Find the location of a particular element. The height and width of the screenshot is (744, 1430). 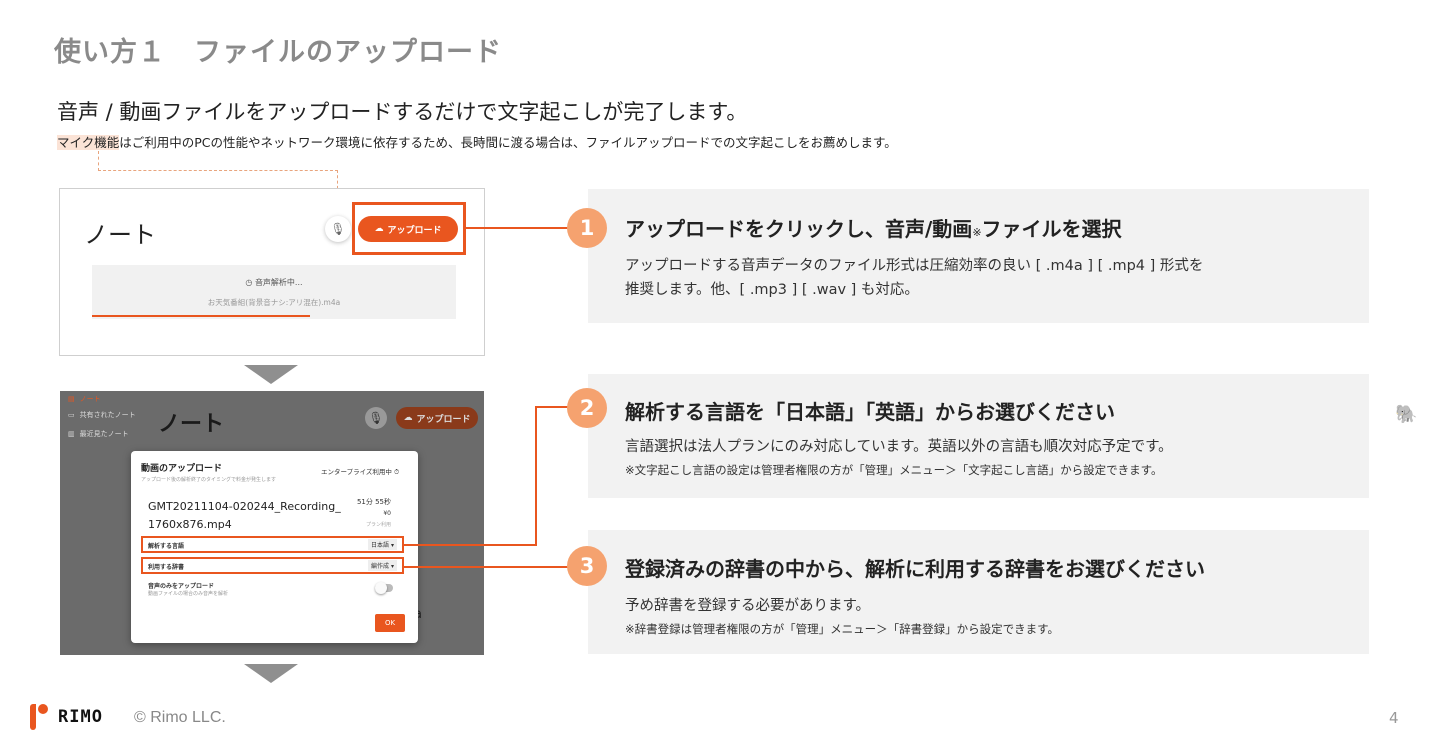

filename-line: GMT20211104-020244_Recording_ is located at coordinates (244, 506).